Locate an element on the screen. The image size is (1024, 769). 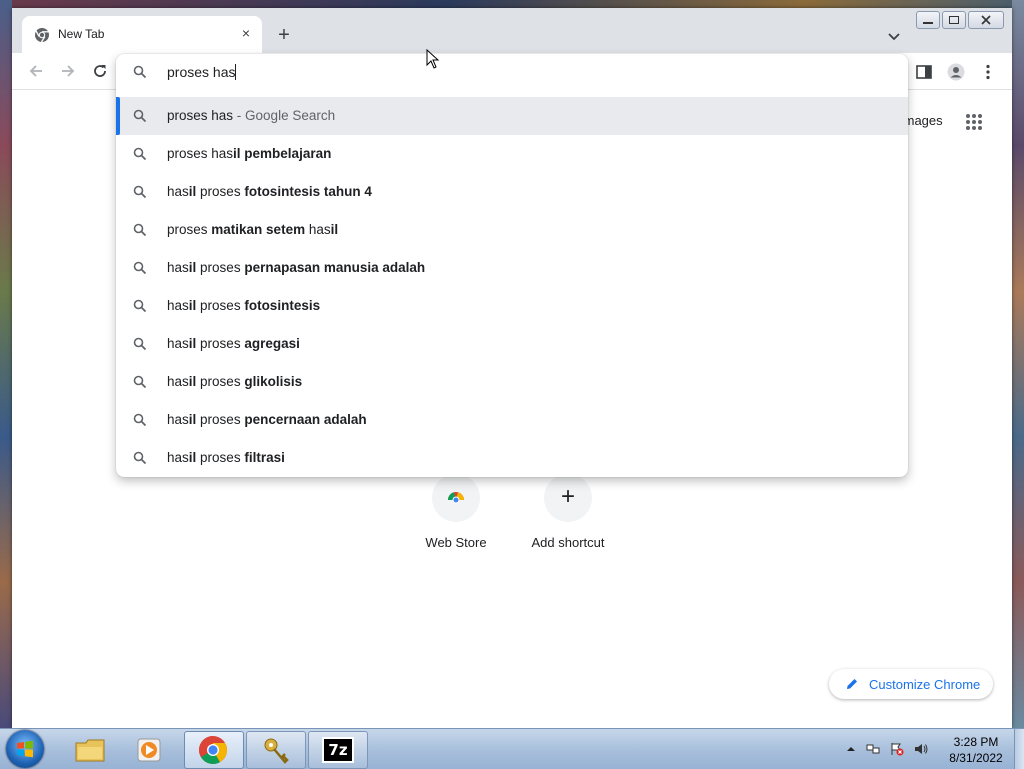
media-player-icon is located at coordinates (149, 750).